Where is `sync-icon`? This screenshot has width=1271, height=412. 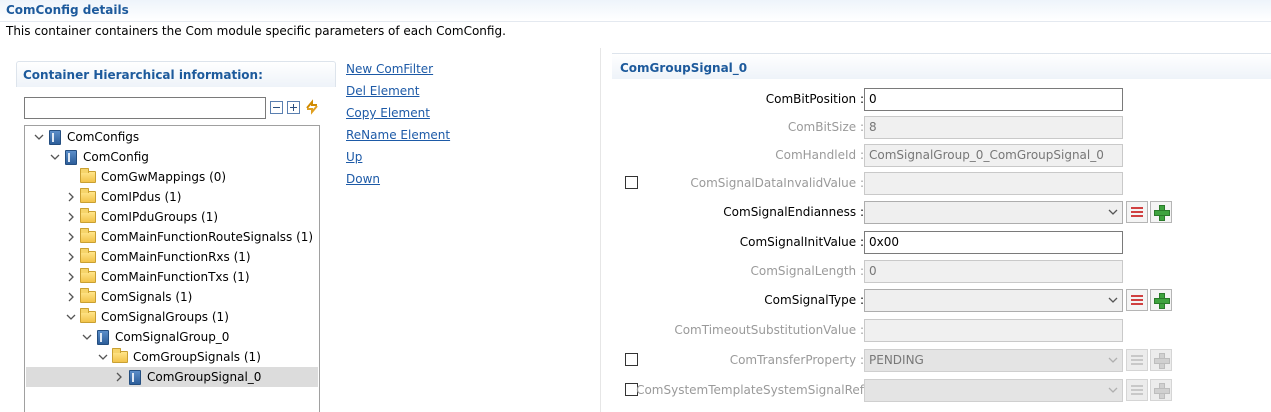 sync-icon is located at coordinates (312, 107).